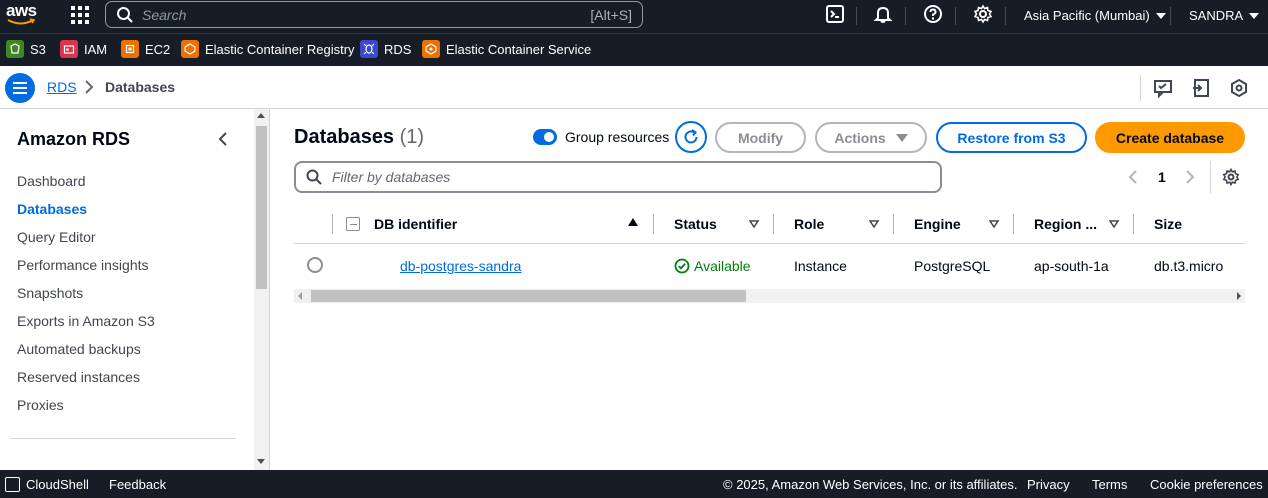  I want to click on scroll-up-arrow-icon, so click(261, 115).